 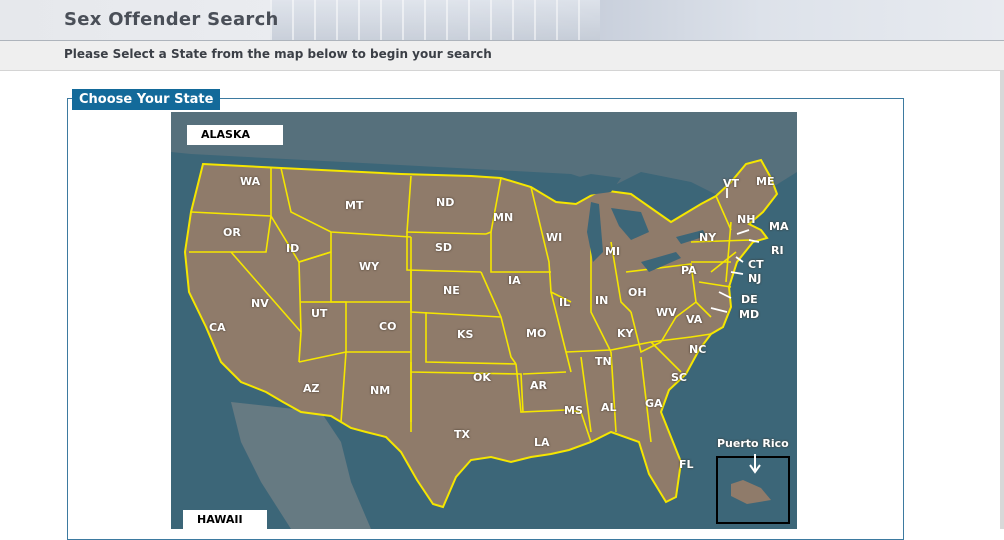 I want to click on state-al: AL, so click(x=609, y=408).